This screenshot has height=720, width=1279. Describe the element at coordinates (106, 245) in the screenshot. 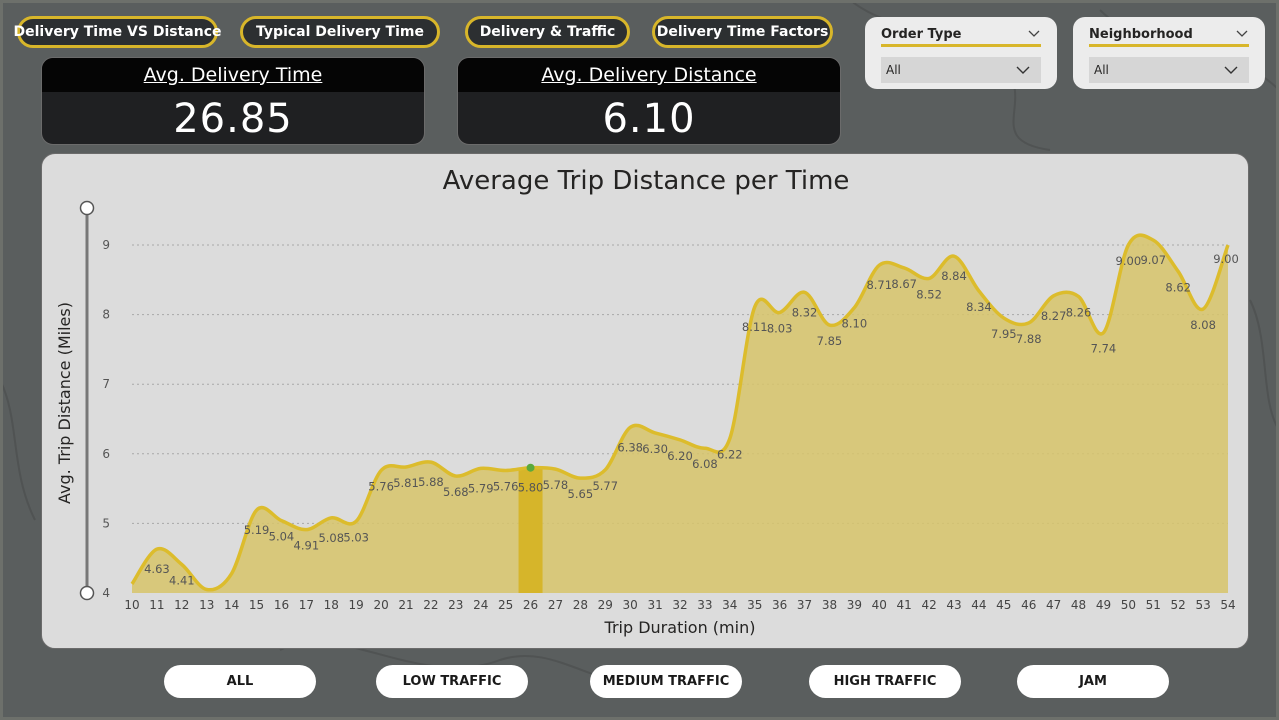

I see `y-tick-label: 9` at that location.